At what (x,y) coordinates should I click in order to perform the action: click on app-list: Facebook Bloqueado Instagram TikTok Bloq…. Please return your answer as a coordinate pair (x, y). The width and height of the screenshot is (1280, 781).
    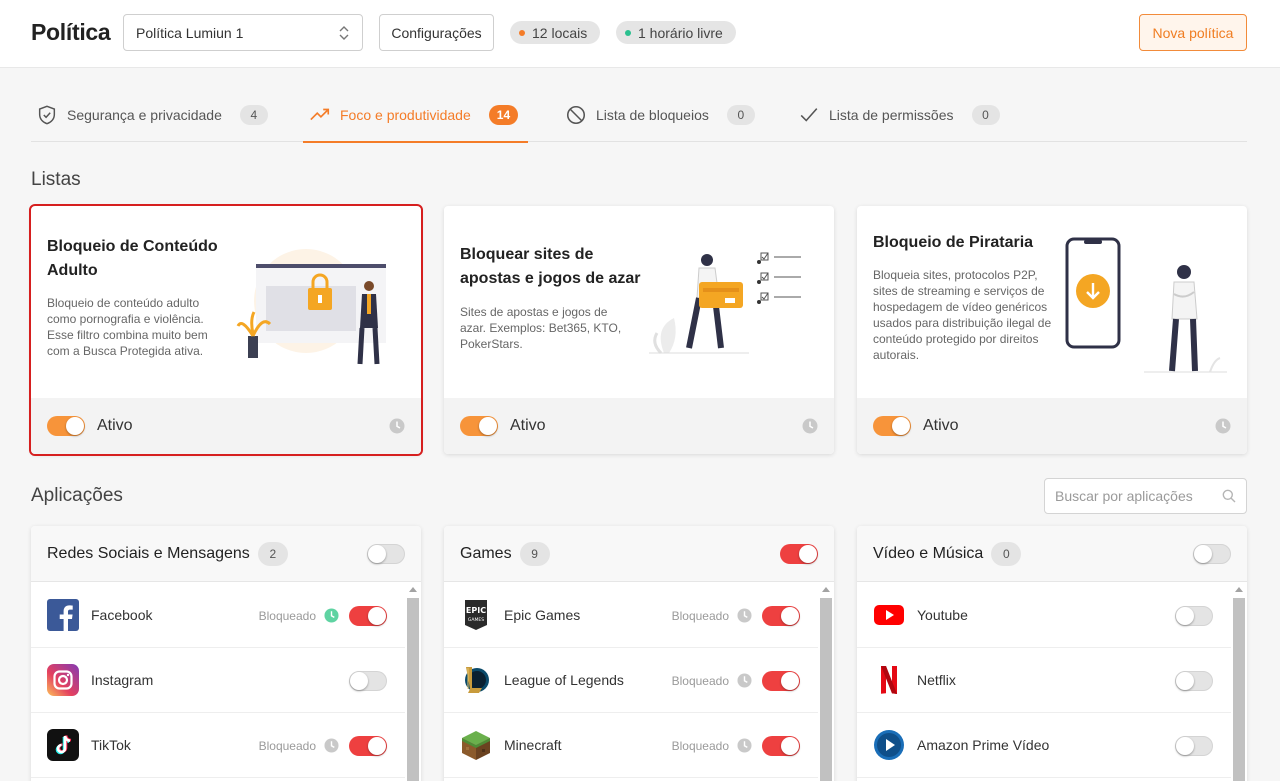
    Looking at the image, I should click on (218, 680).